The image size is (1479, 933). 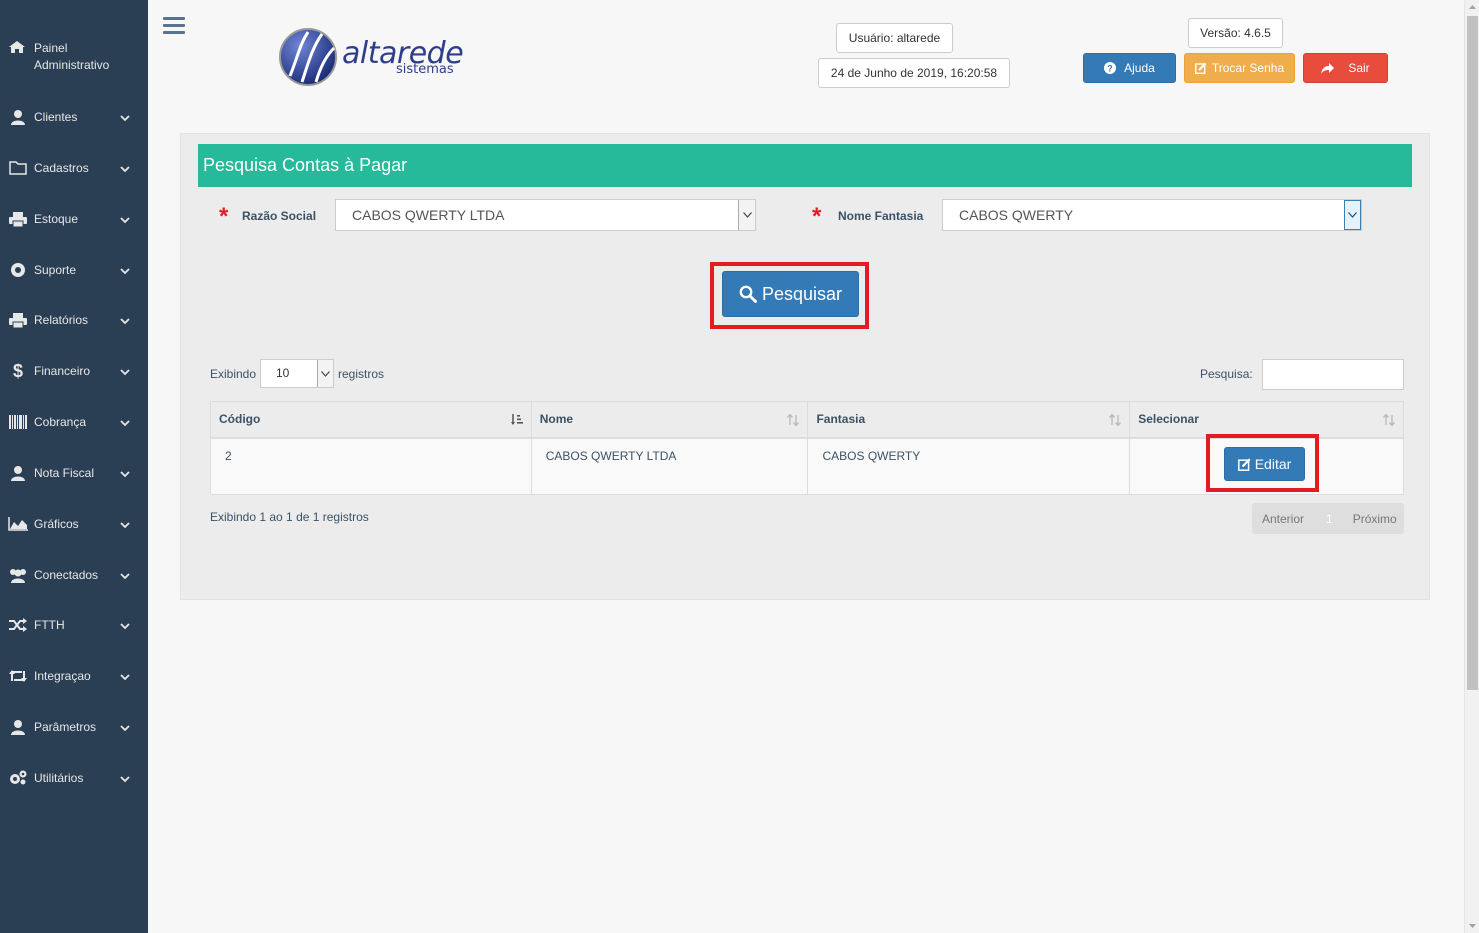 I want to click on search-label: Pesquisa:, so click(x=1226, y=374).